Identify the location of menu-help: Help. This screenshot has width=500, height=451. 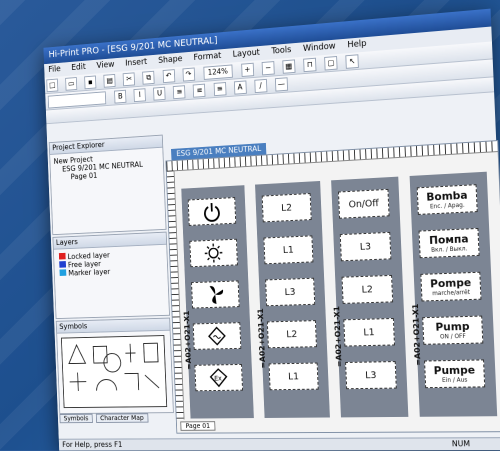
(356, 44).